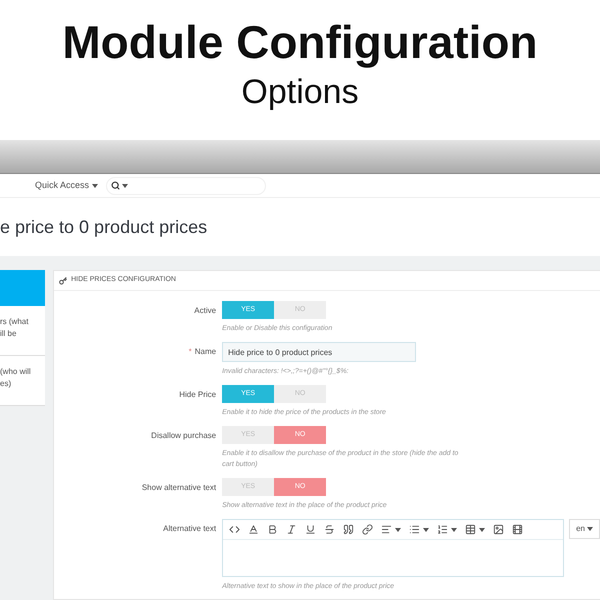 The width and height of the screenshot is (600, 600). Describe the element at coordinates (518, 529) in the screenshot. I see `video-icon` at that location.